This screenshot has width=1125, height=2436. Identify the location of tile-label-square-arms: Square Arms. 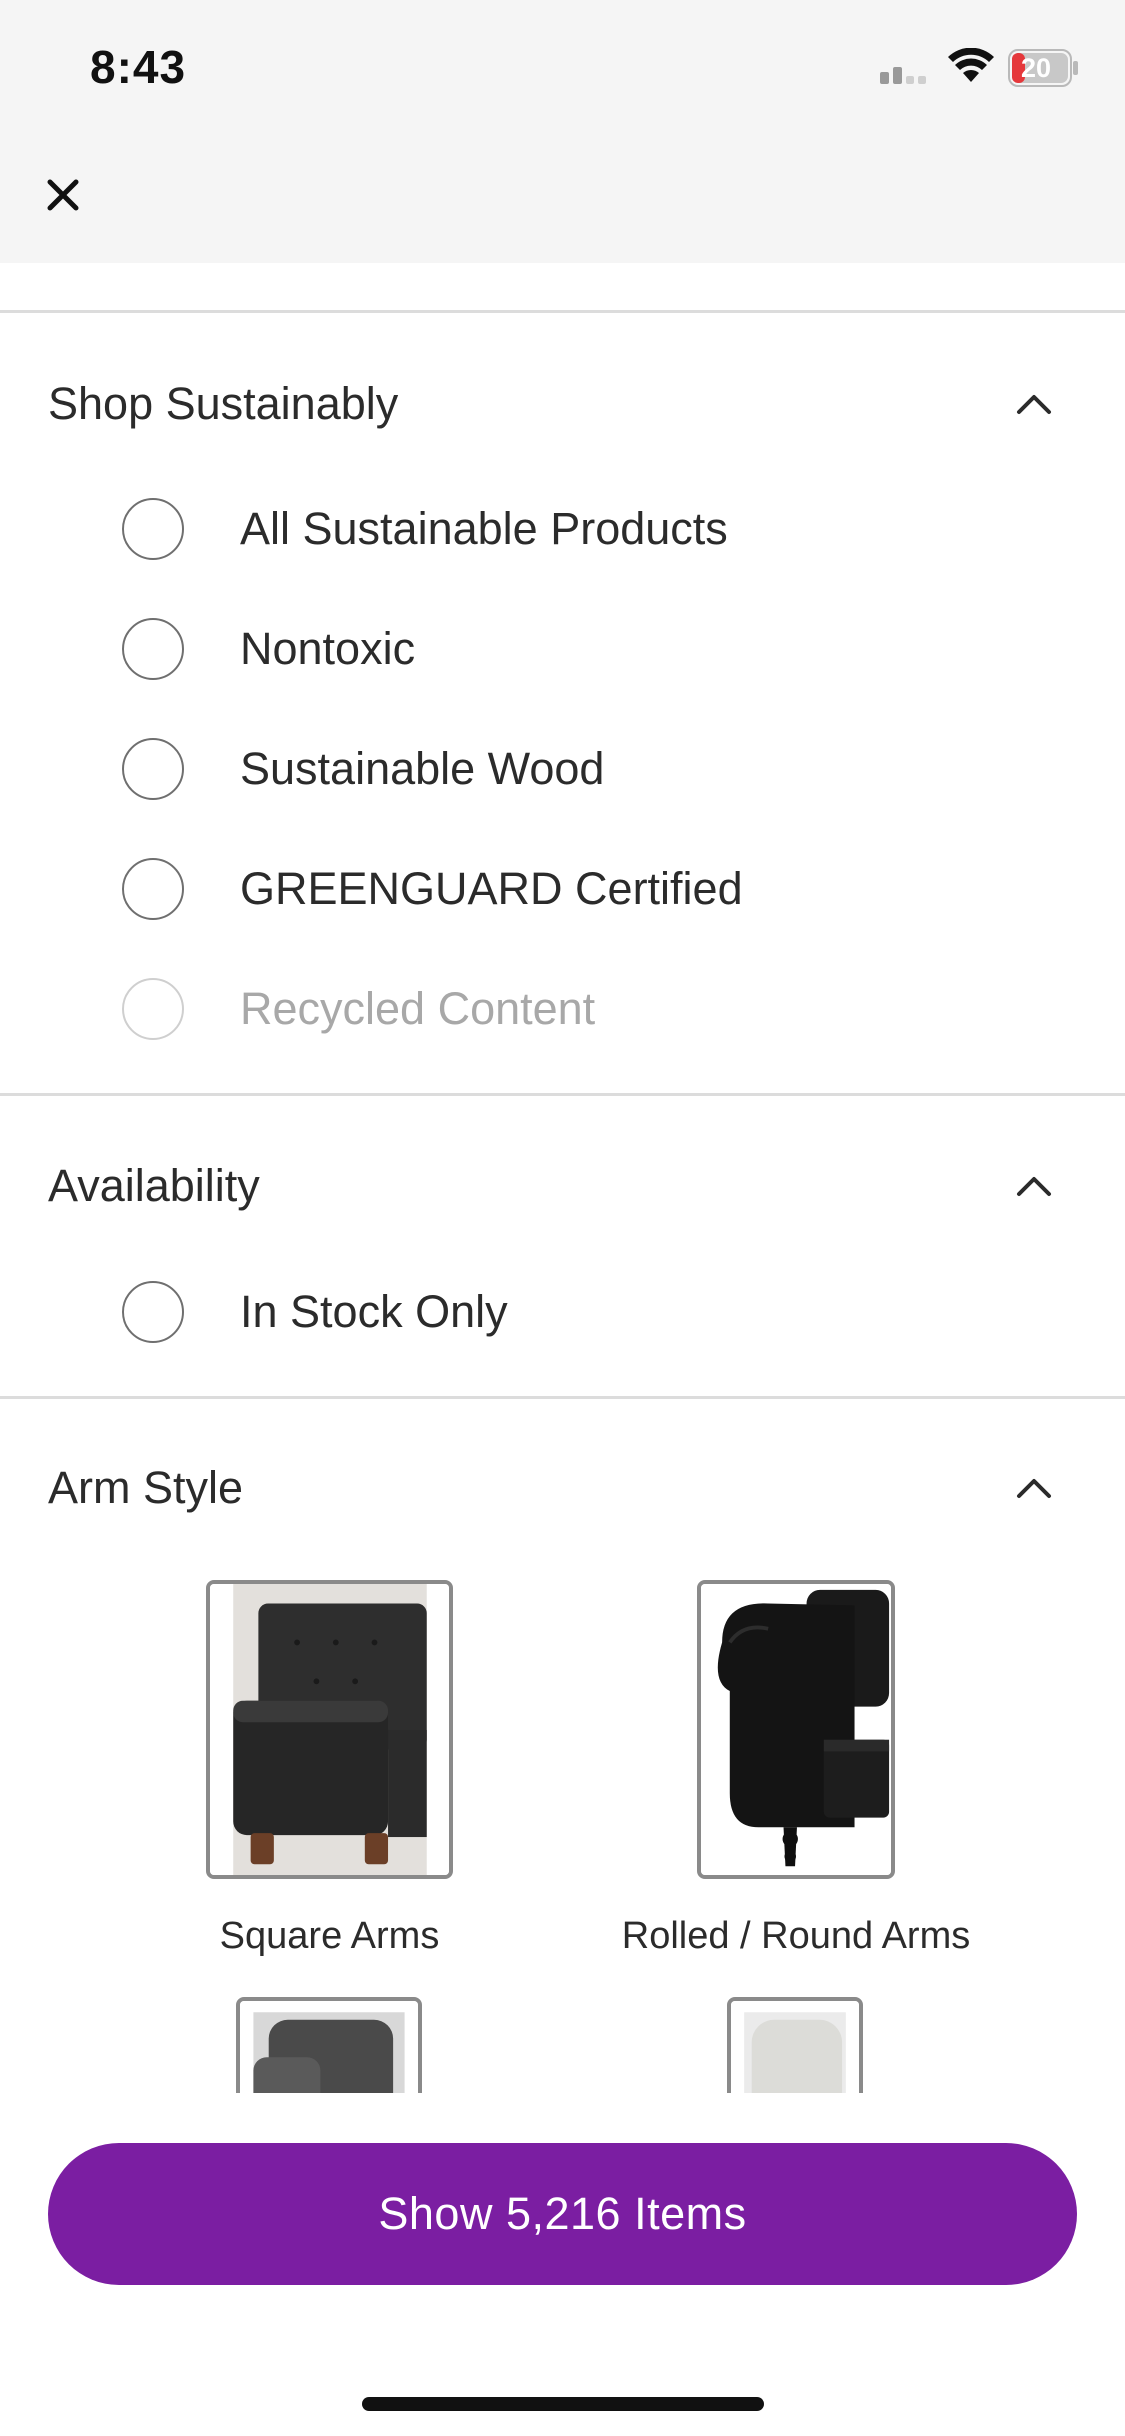
(329, 1936).